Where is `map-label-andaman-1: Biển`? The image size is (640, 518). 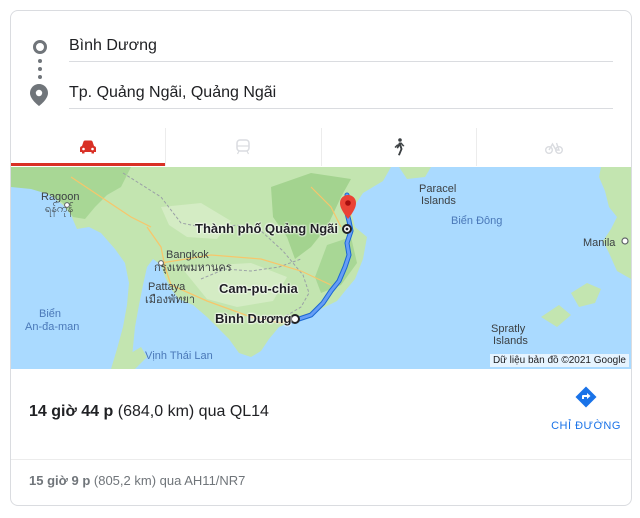
map-label-andaman-1: Biển is located at coordinates (50, 314).